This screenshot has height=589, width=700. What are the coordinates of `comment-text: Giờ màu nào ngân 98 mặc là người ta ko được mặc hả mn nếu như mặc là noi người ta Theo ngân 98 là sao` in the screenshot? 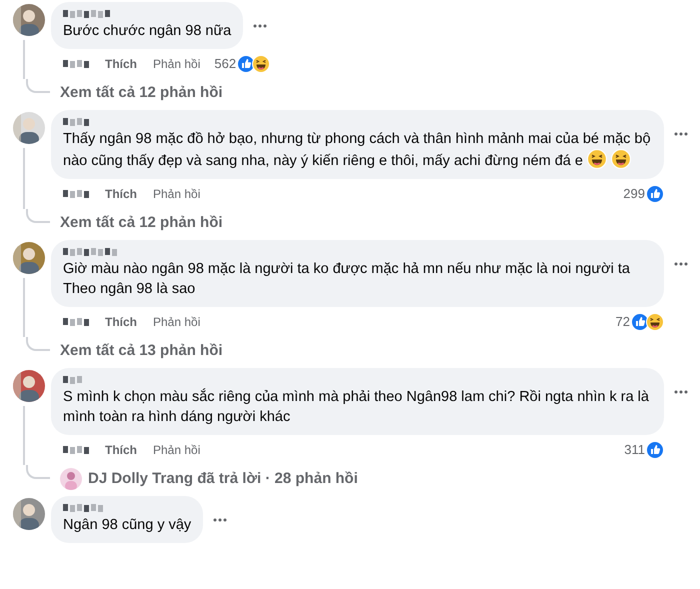 It's located at (347, 279).